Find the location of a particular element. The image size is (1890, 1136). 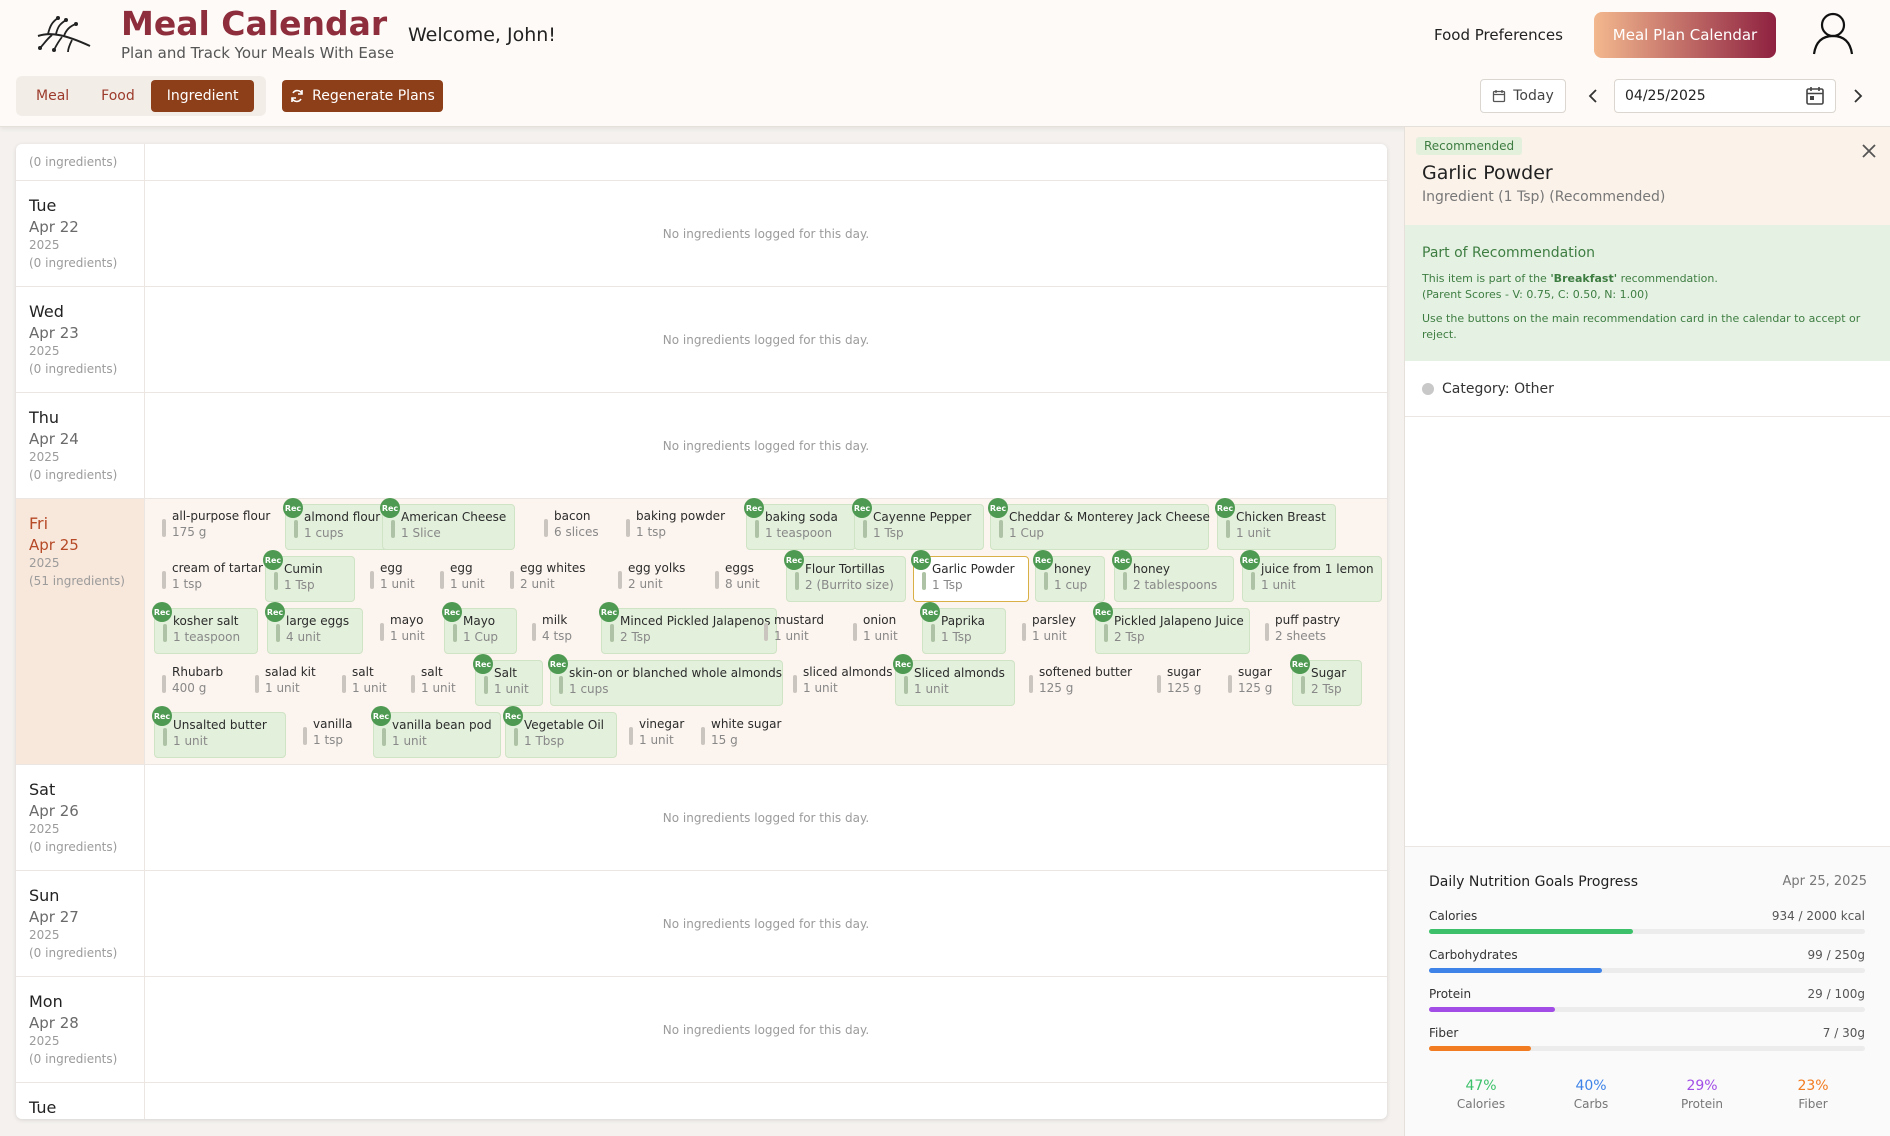

tab-food: Food is located at coordinates (118, 96).